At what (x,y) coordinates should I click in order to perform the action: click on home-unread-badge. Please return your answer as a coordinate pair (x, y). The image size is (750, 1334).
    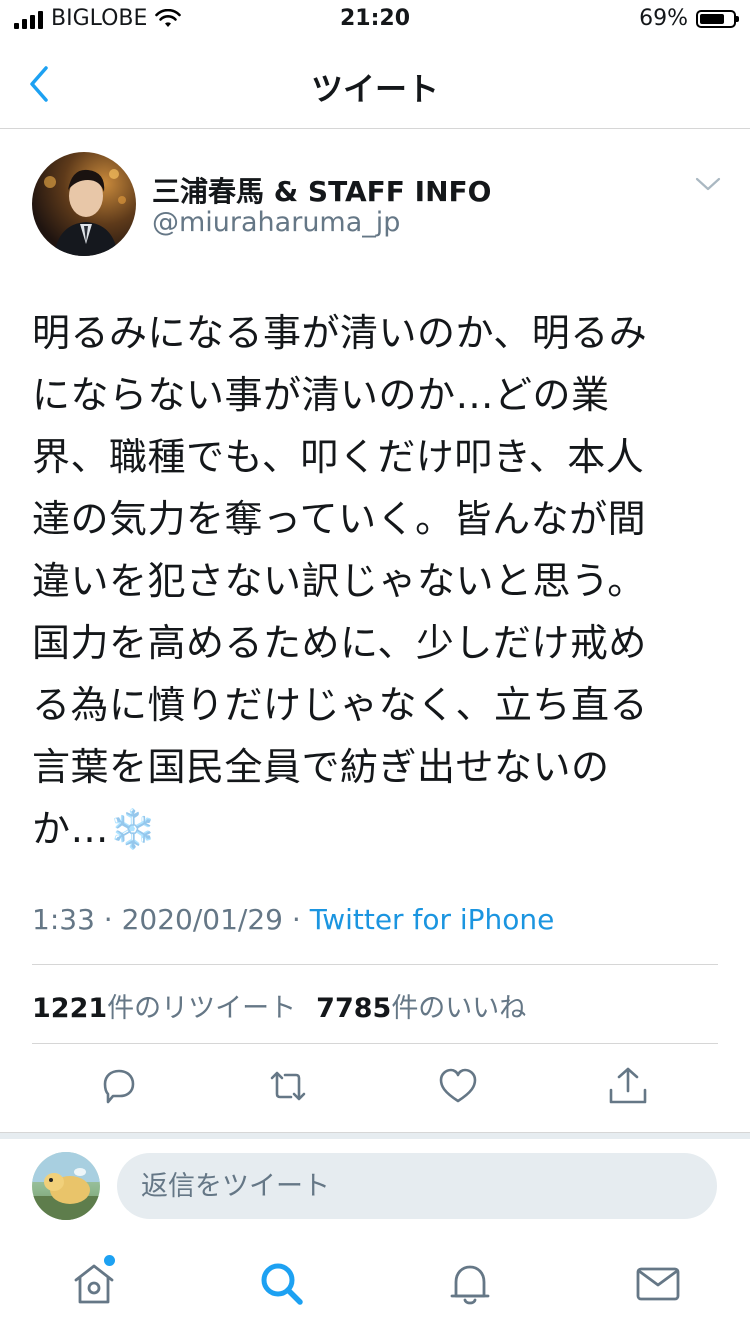
    Looking at the image, I should click on (109, 1260).